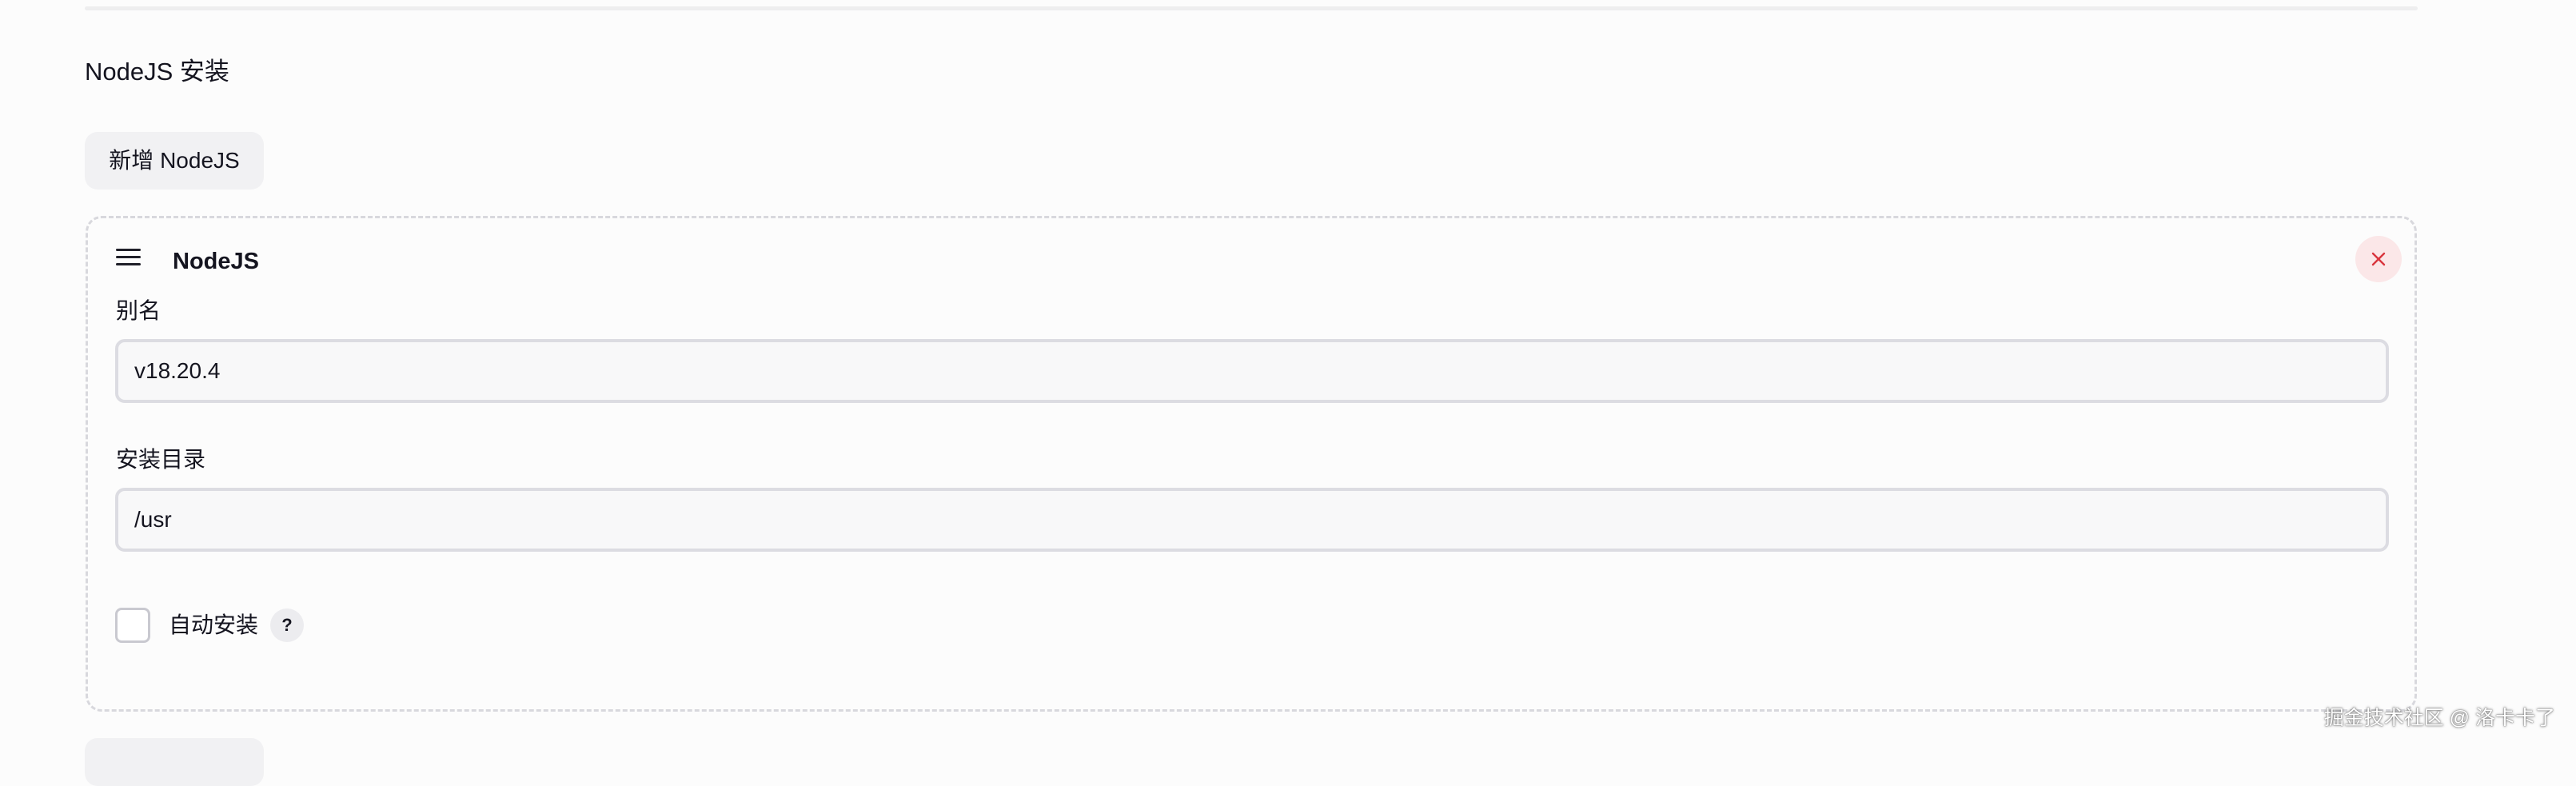 This screenshot has height=786, width=2576. Describe the element at coordinates (132, 626) in the screenshot. I see `auto-install-checkbox` at that location.